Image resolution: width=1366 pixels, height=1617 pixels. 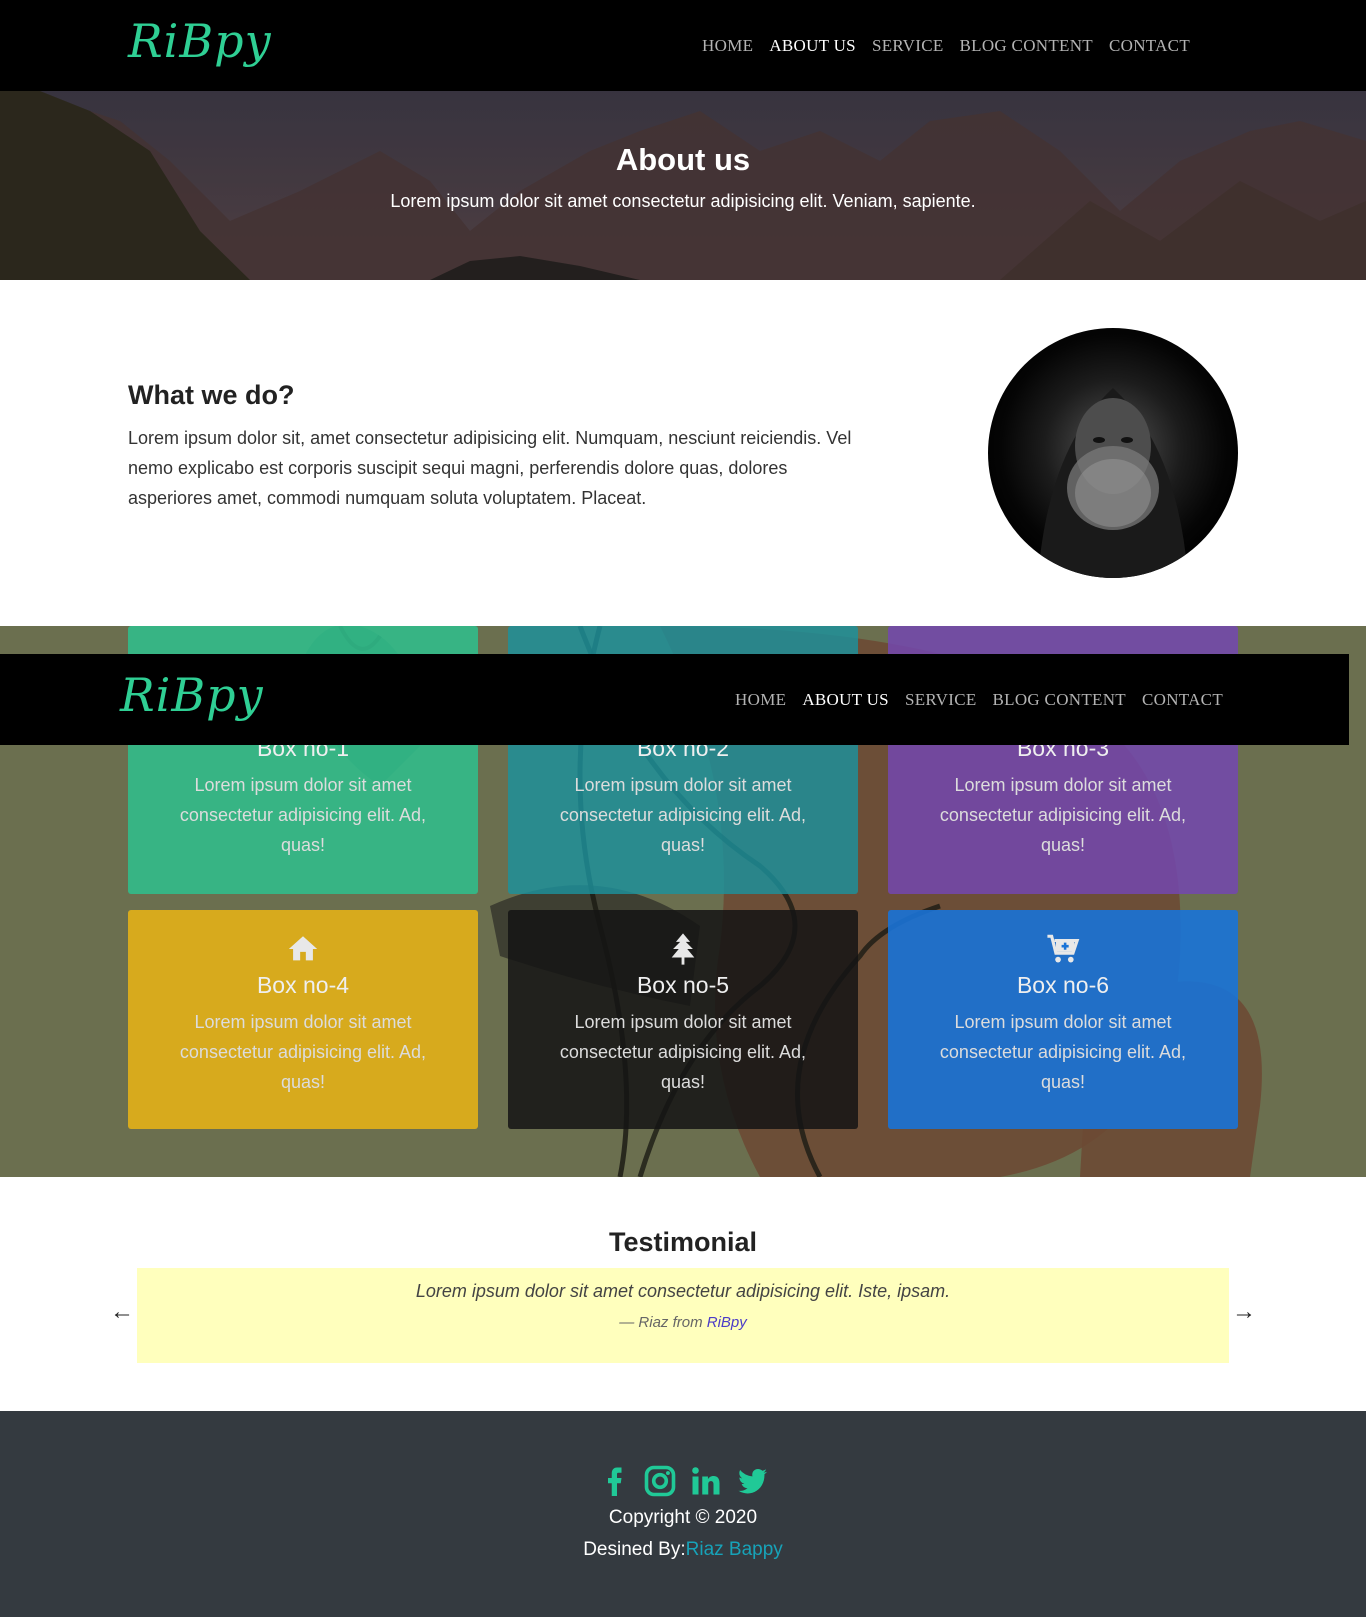 I want to click on testimonial-author: — Riaz from RiBpy, so click(x=683, y=1322).